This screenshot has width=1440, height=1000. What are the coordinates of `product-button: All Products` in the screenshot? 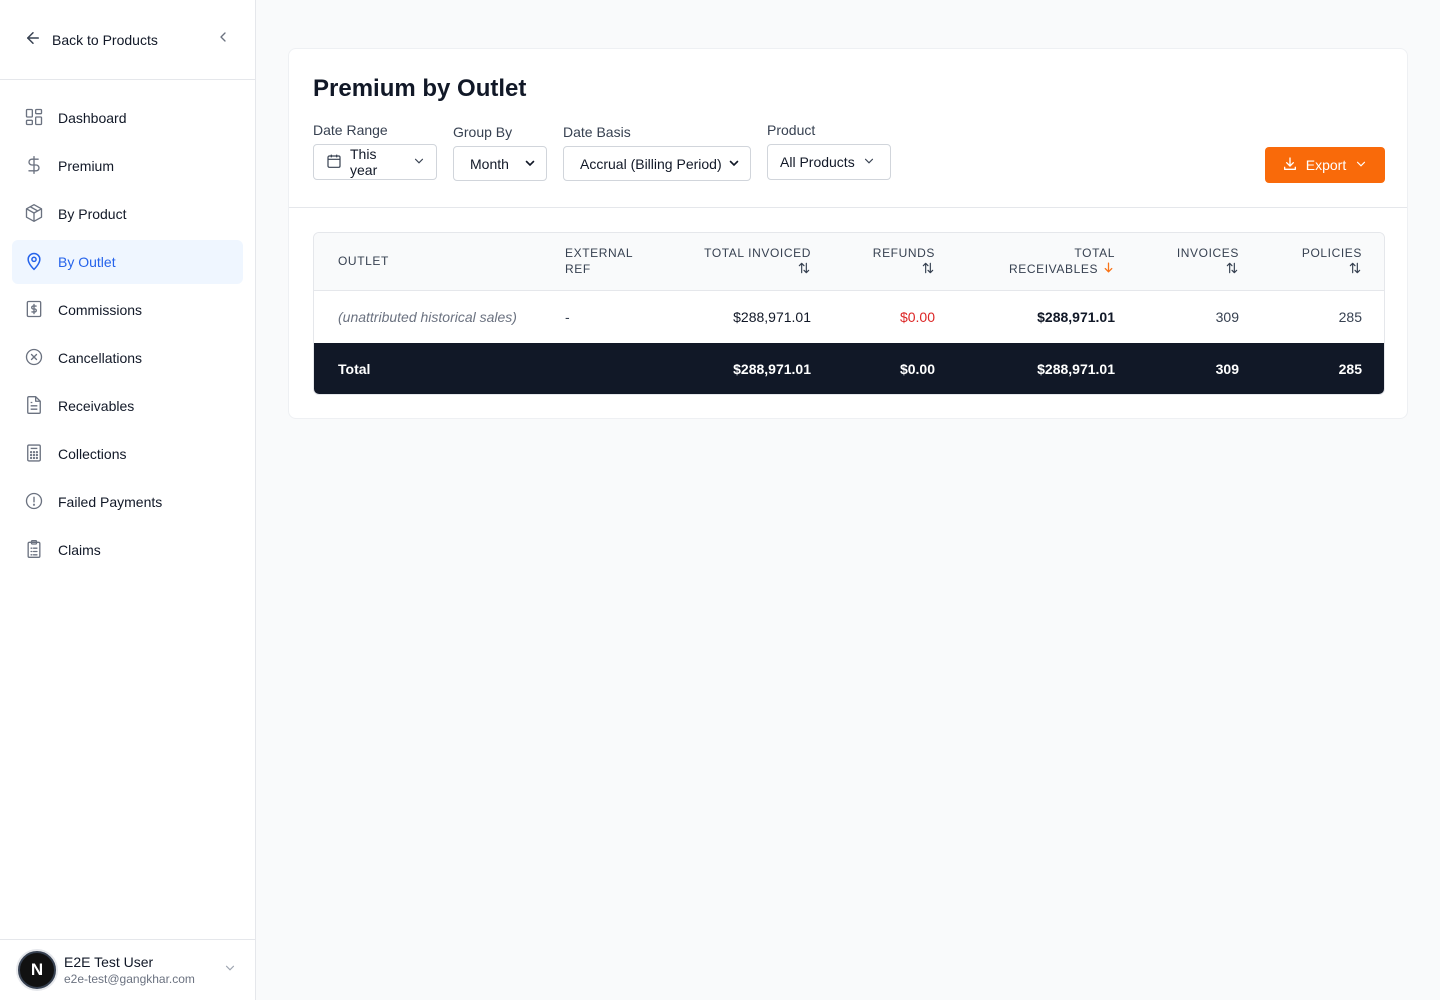 It's located at (829, 162).